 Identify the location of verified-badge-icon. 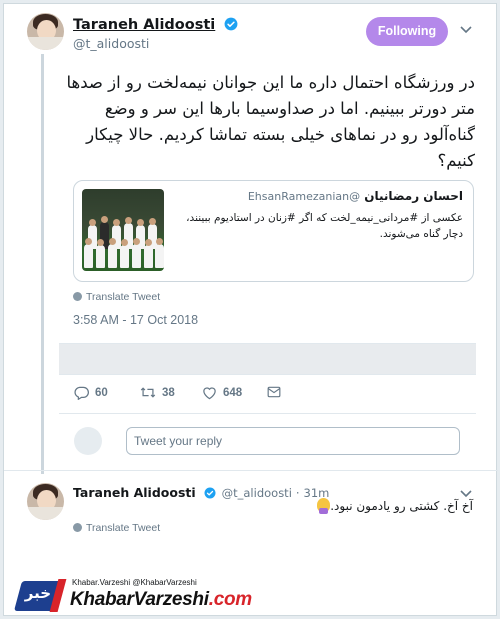
(231, 24).